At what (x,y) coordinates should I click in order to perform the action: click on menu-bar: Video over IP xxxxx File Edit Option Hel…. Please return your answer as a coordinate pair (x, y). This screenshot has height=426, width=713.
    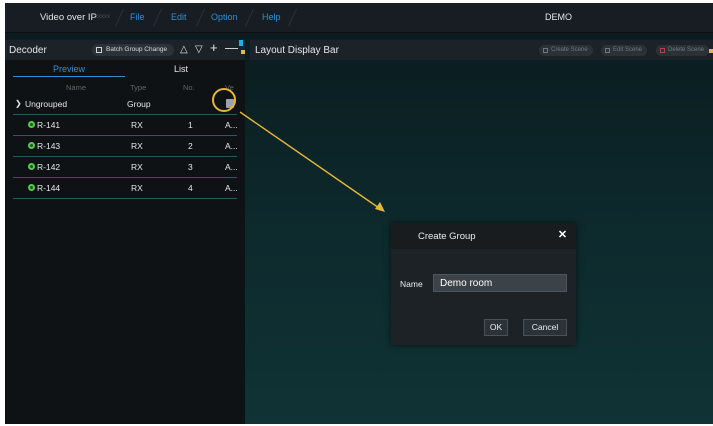
    Looking at the image, I should click on (359, 18).